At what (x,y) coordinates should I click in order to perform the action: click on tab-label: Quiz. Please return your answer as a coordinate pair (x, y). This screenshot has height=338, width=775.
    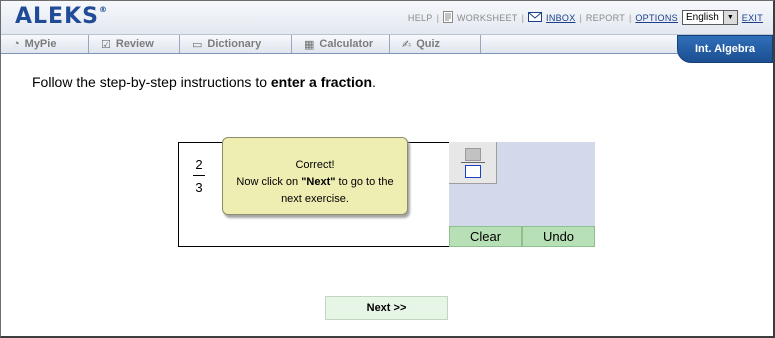
    Looking at the image, I should click on (428, 44).